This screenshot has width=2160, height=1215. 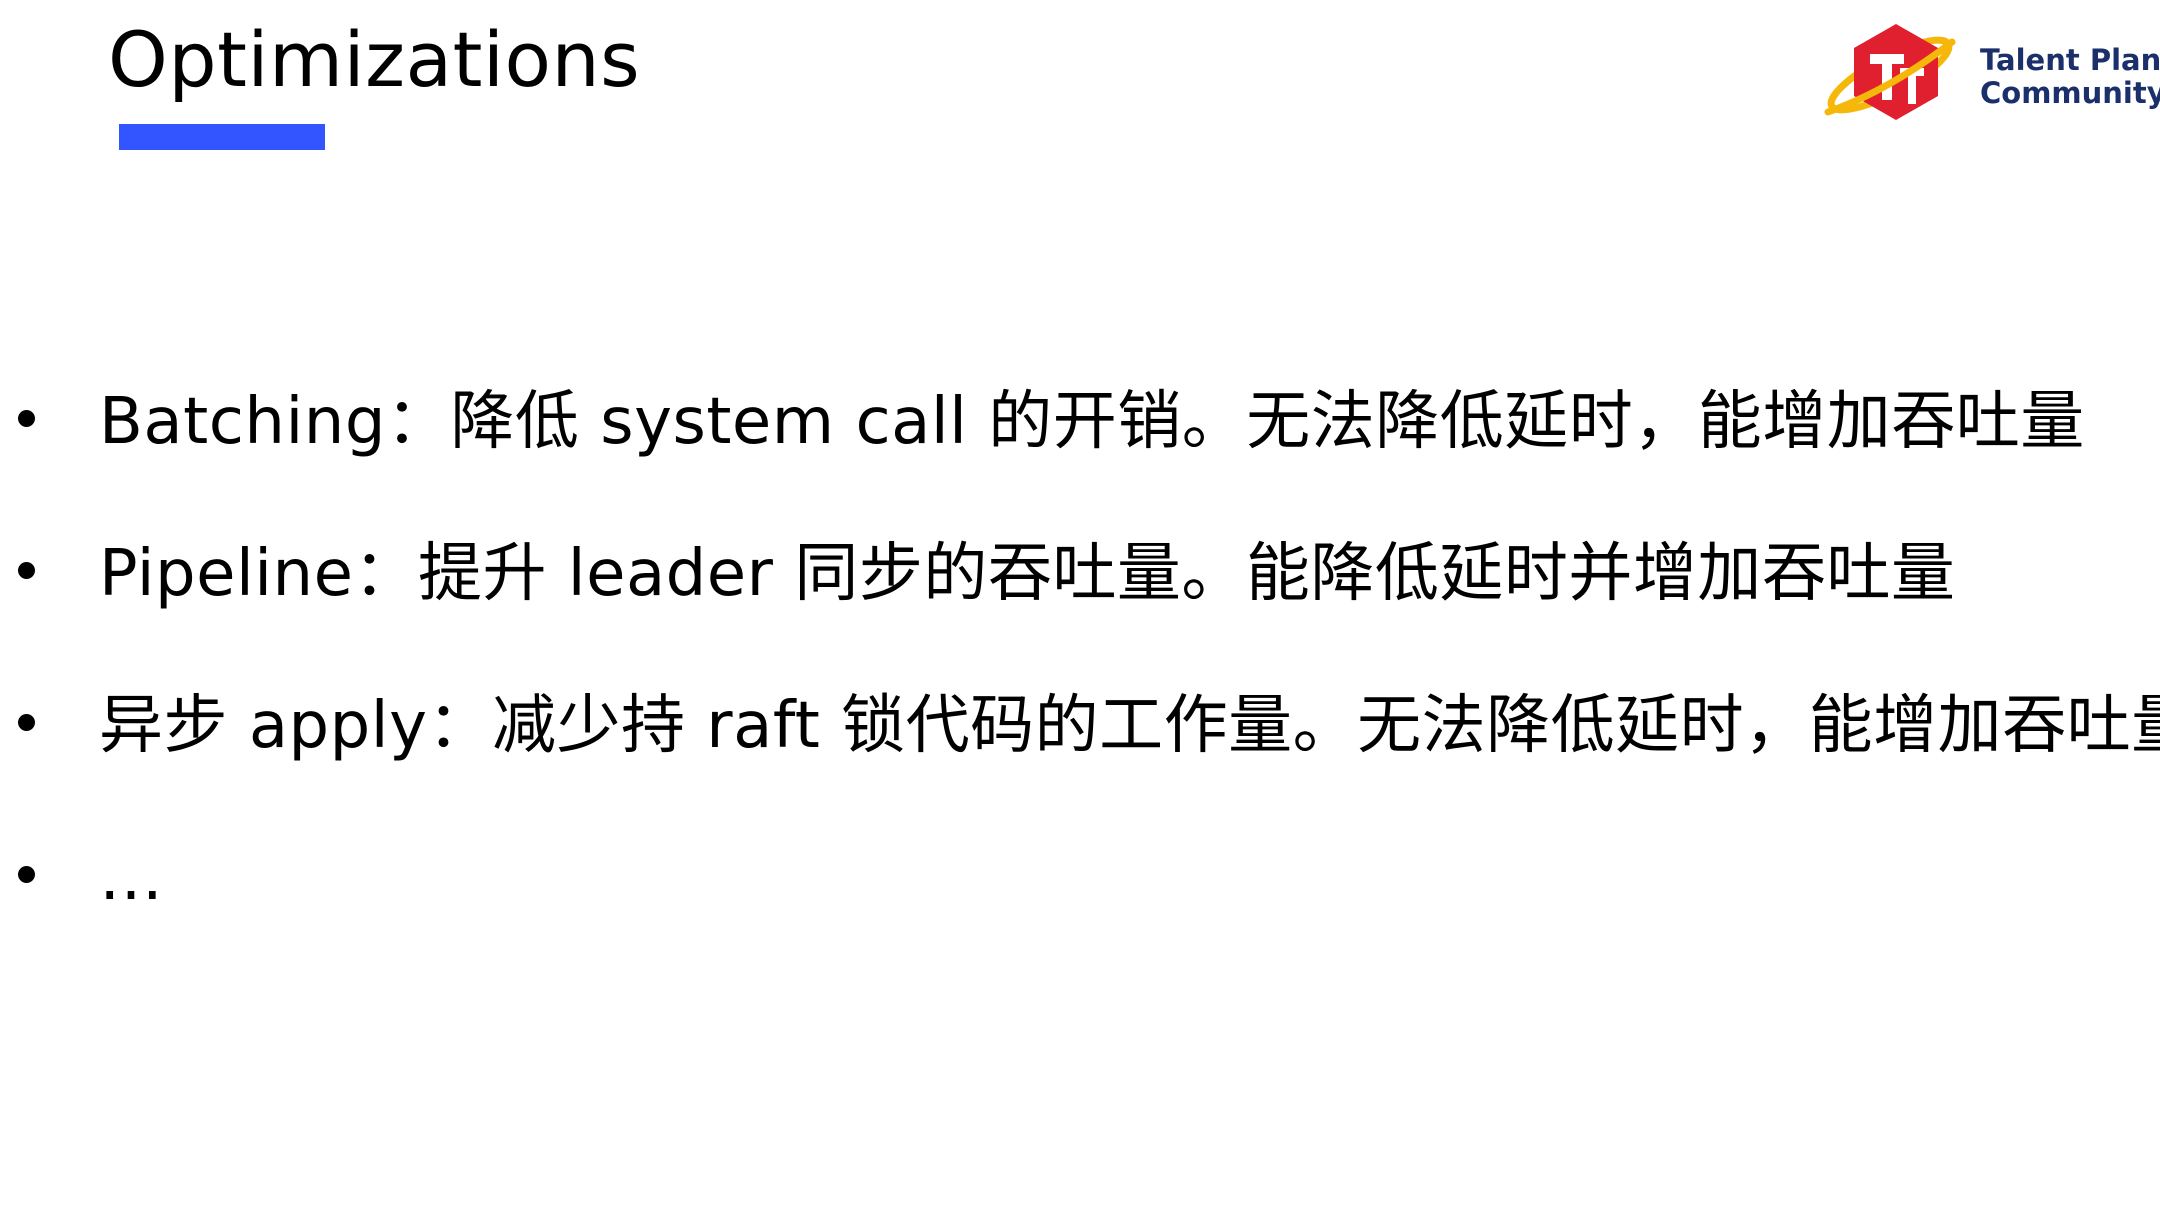 What do you see at coordinates (222, 137) in the screenshot?
I see `title-accent-bar` at bounding box center [222, 137].